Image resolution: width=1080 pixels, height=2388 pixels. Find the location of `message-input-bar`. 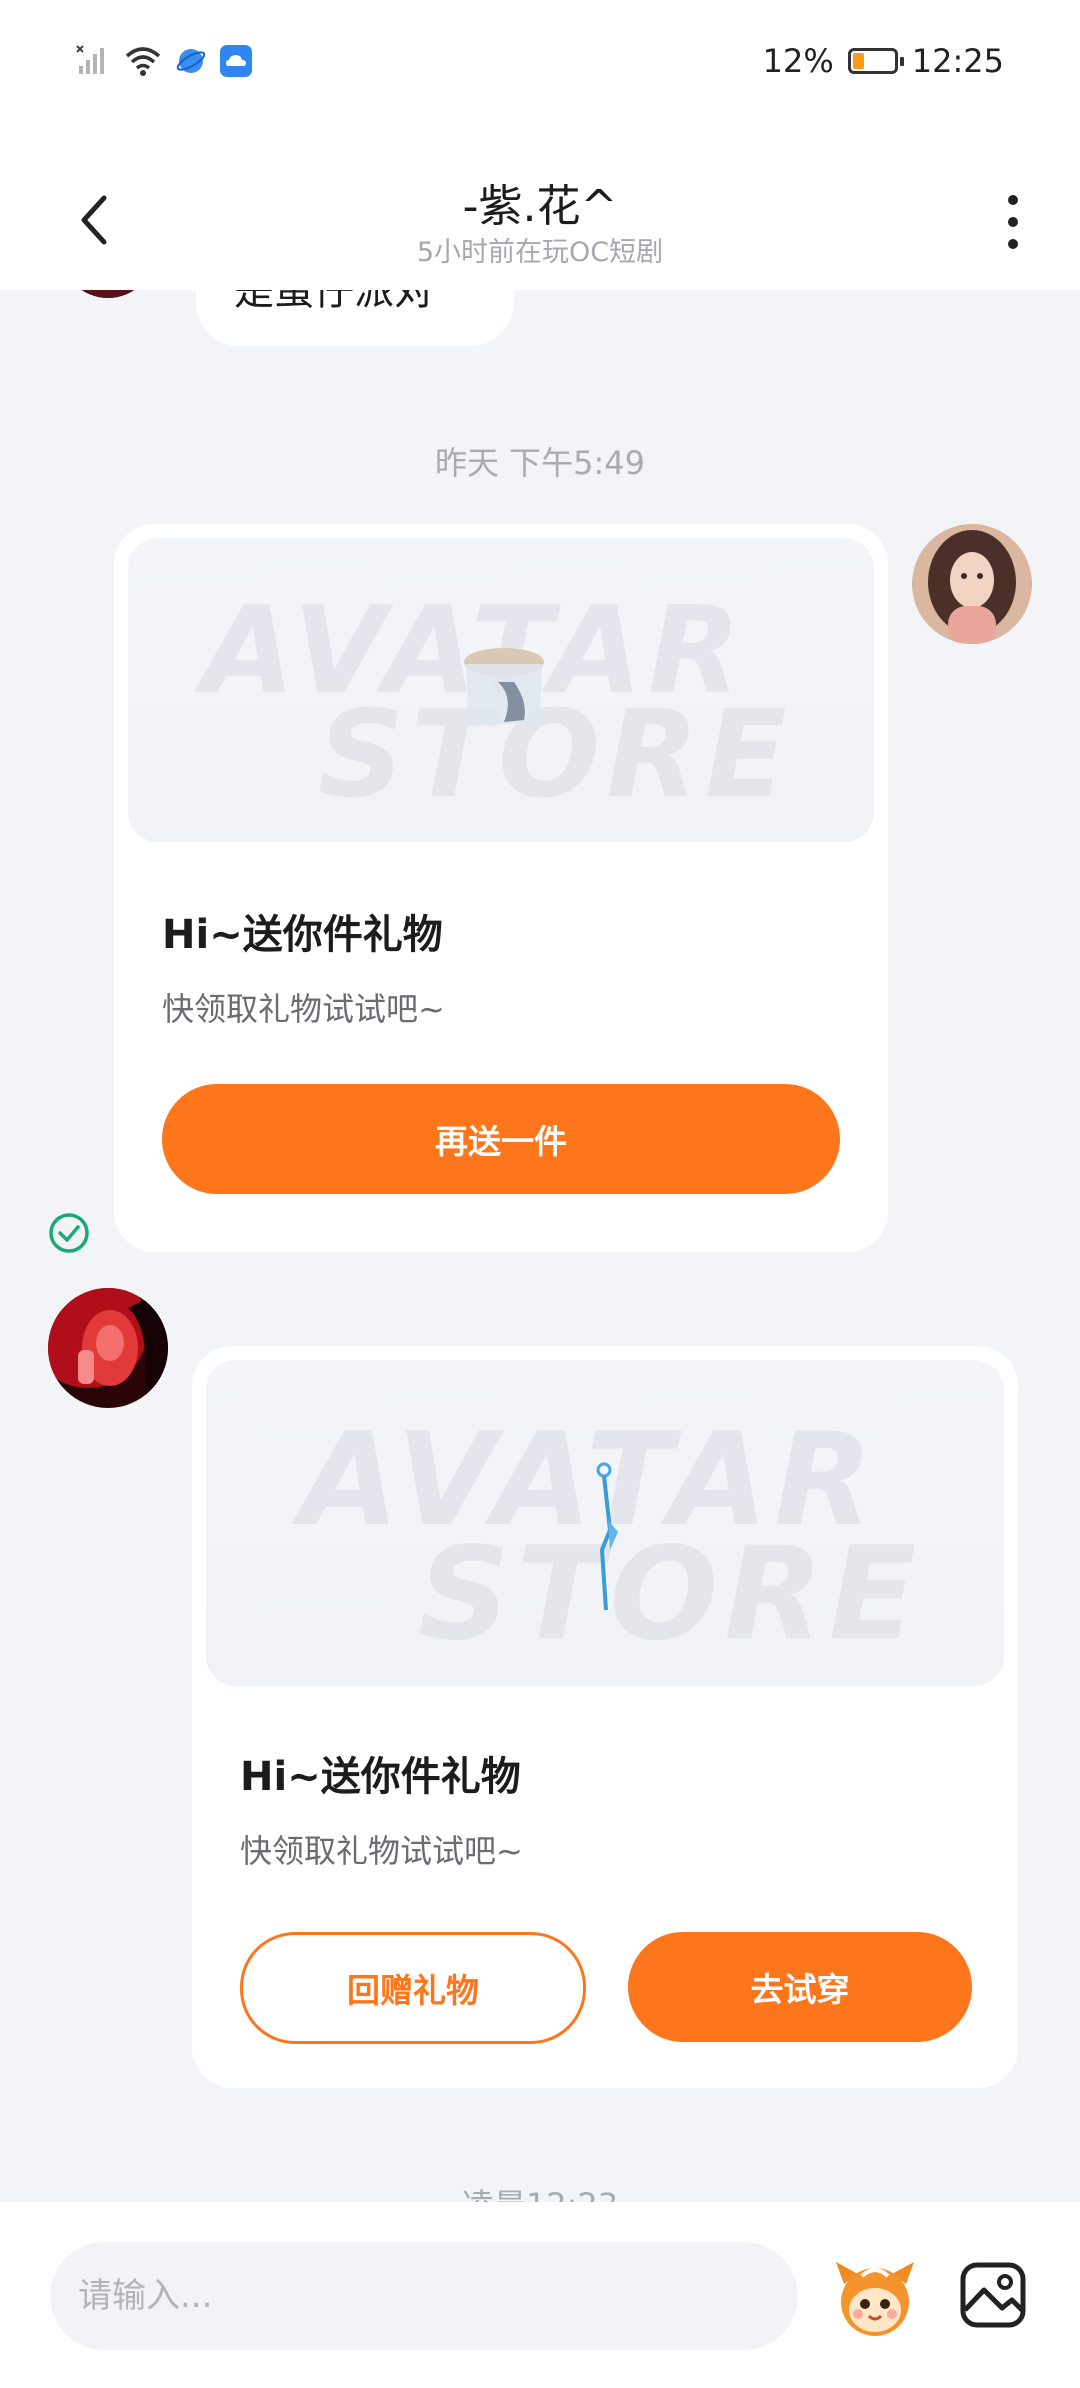

message-input-bar is located at coordinates (540, 2295).